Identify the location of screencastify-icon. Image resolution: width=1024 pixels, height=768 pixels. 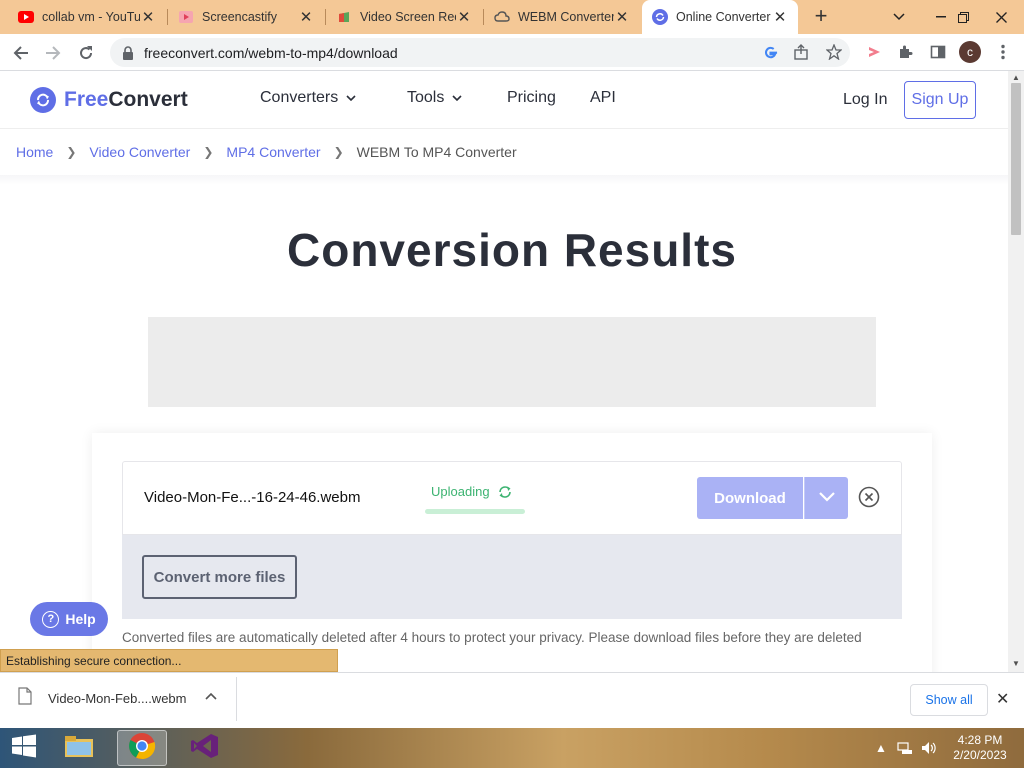
(186, 17).